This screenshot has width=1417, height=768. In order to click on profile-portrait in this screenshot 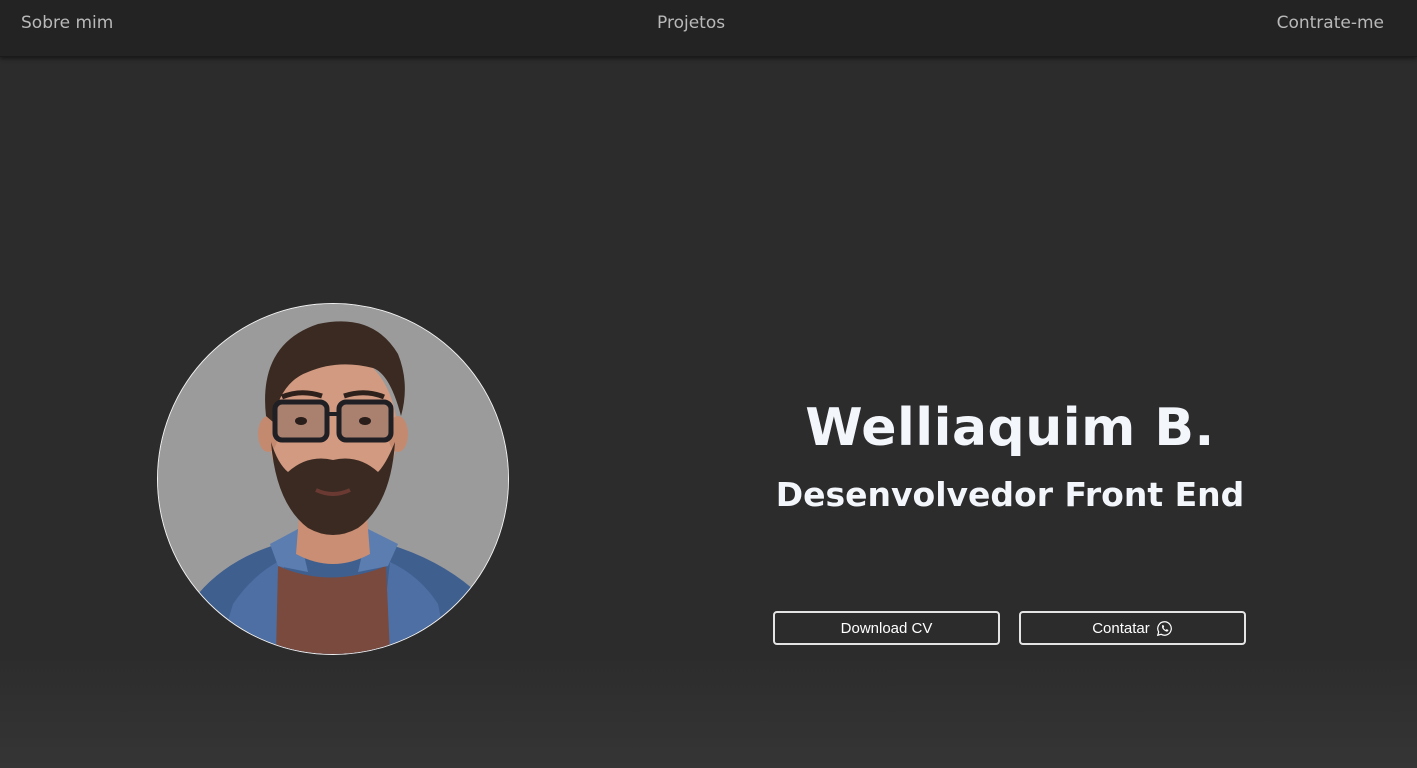, I will do `click(333, 479)`.